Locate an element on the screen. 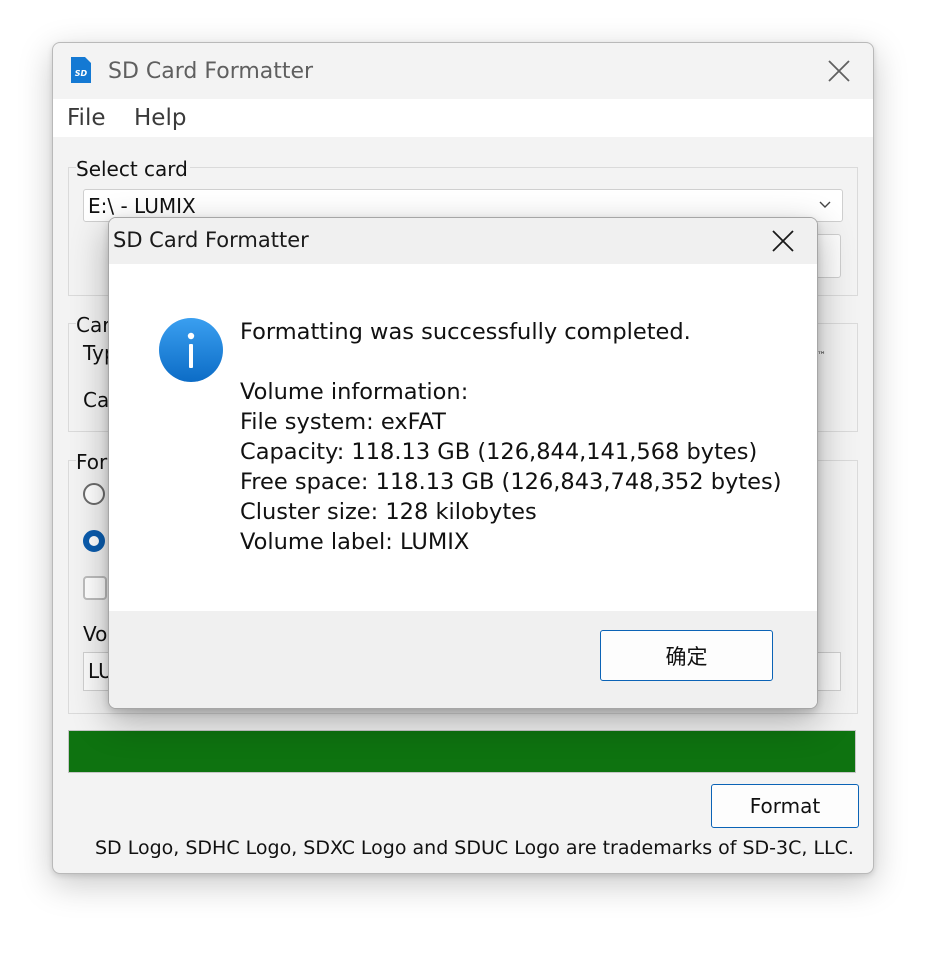  overwrite-format-radio is located at coordinates (94, 541).